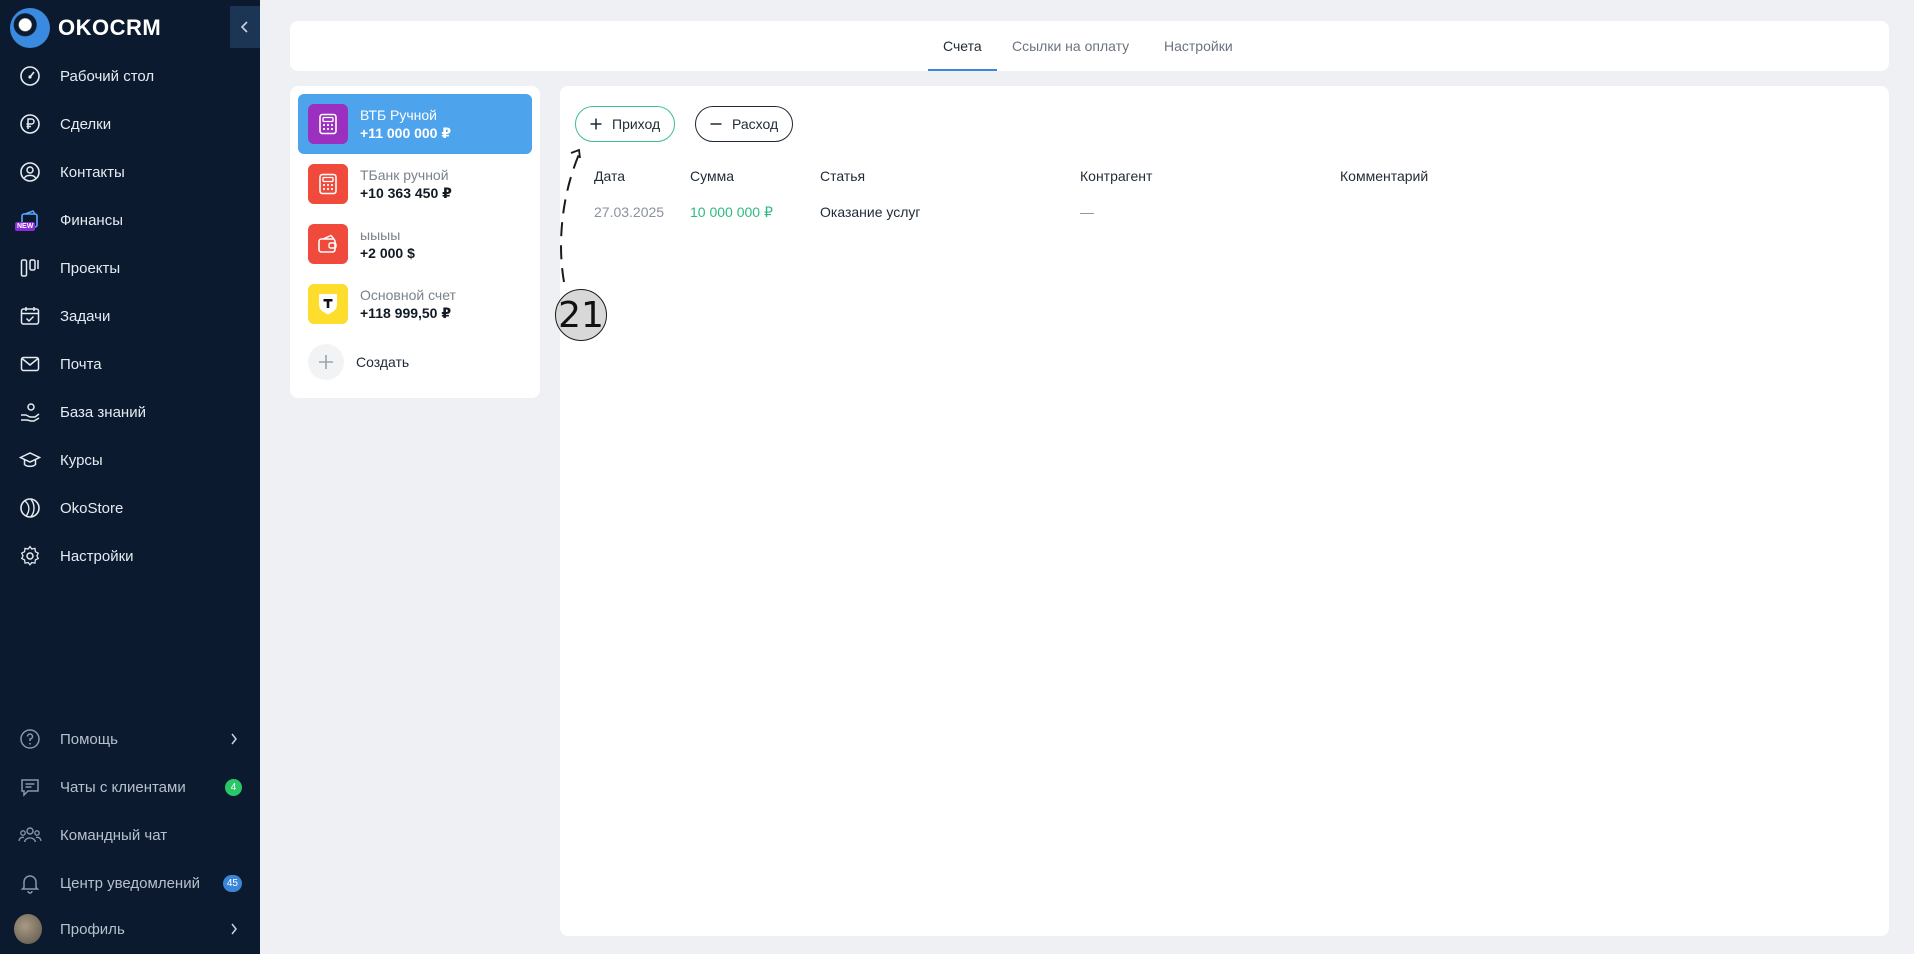  I want to click on add-income-label: Приход, so click(636, 124).